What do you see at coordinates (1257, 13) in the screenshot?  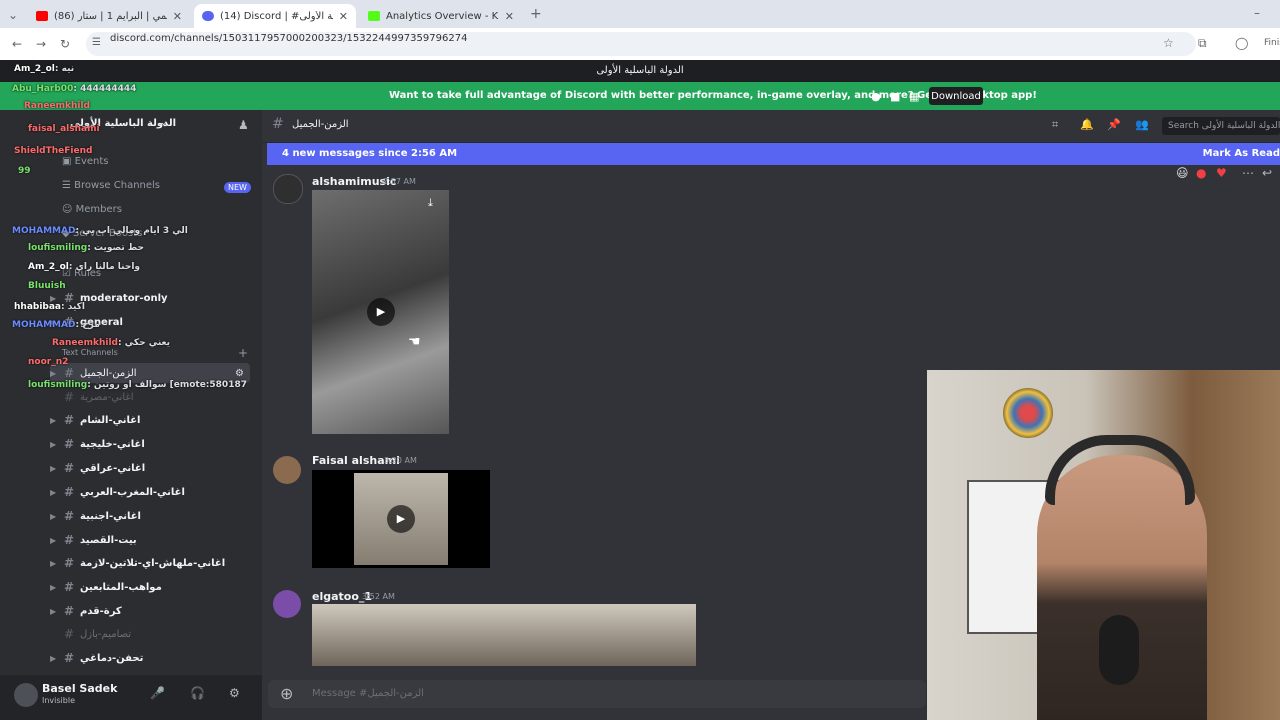 I see `minimize-icon: –` at bounding box center [1257, 13].